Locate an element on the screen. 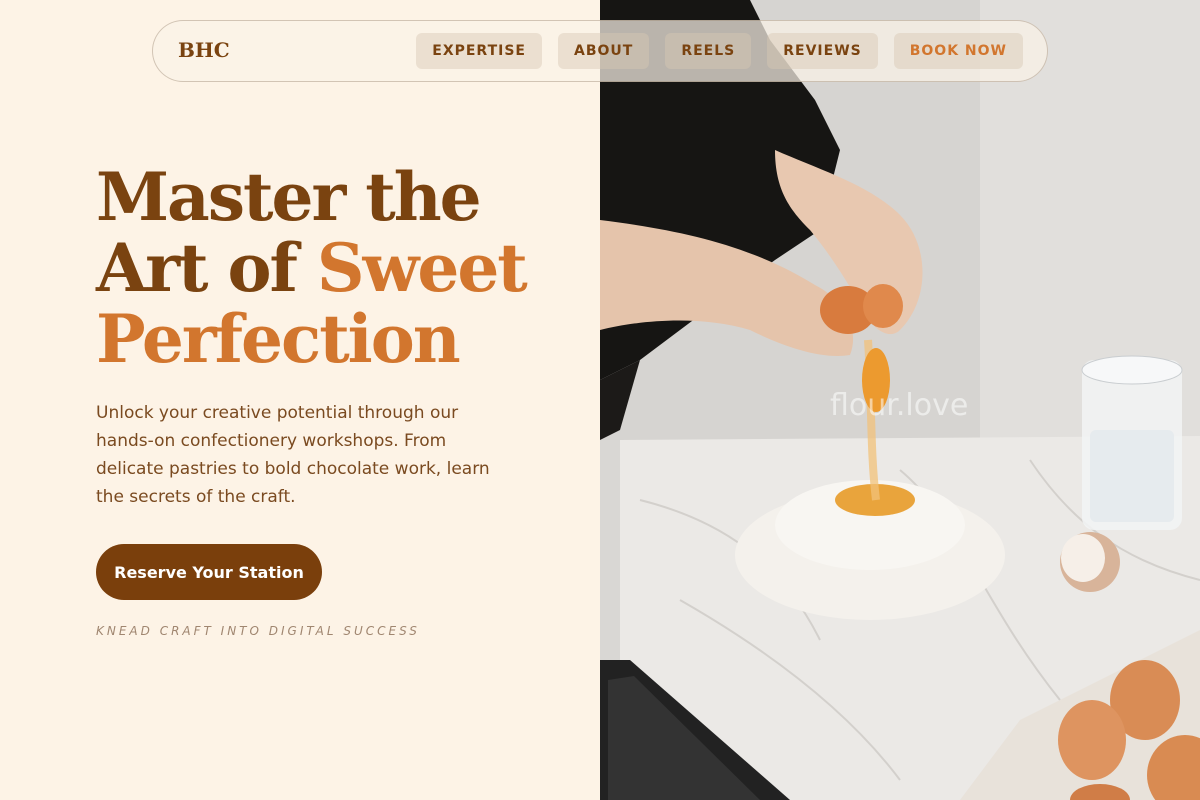 The image size is (1200, 800). nav-links: EXPERTISE ABOUT REELS REVIEWS BOOK NOW is located at coordinates (719, 51).